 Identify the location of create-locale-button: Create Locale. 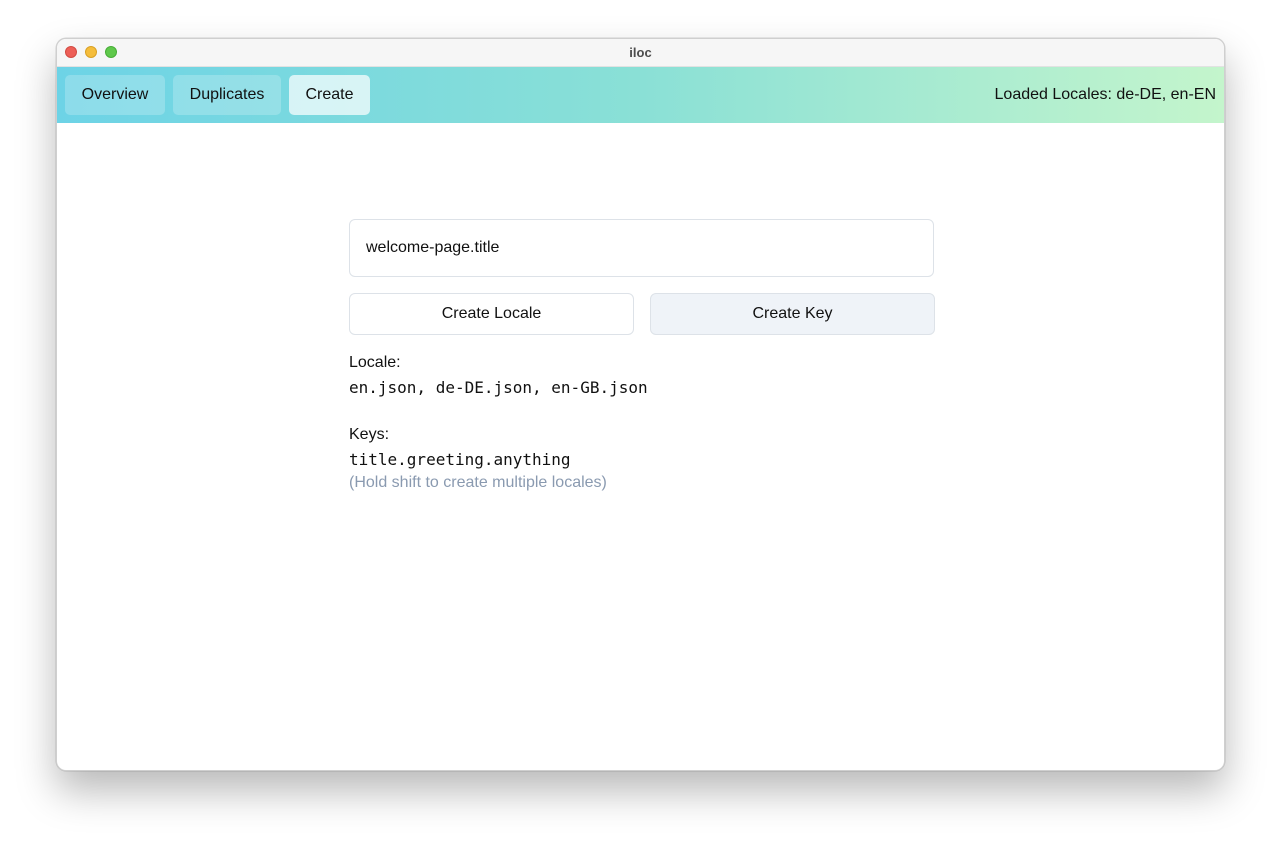
(491, 314).